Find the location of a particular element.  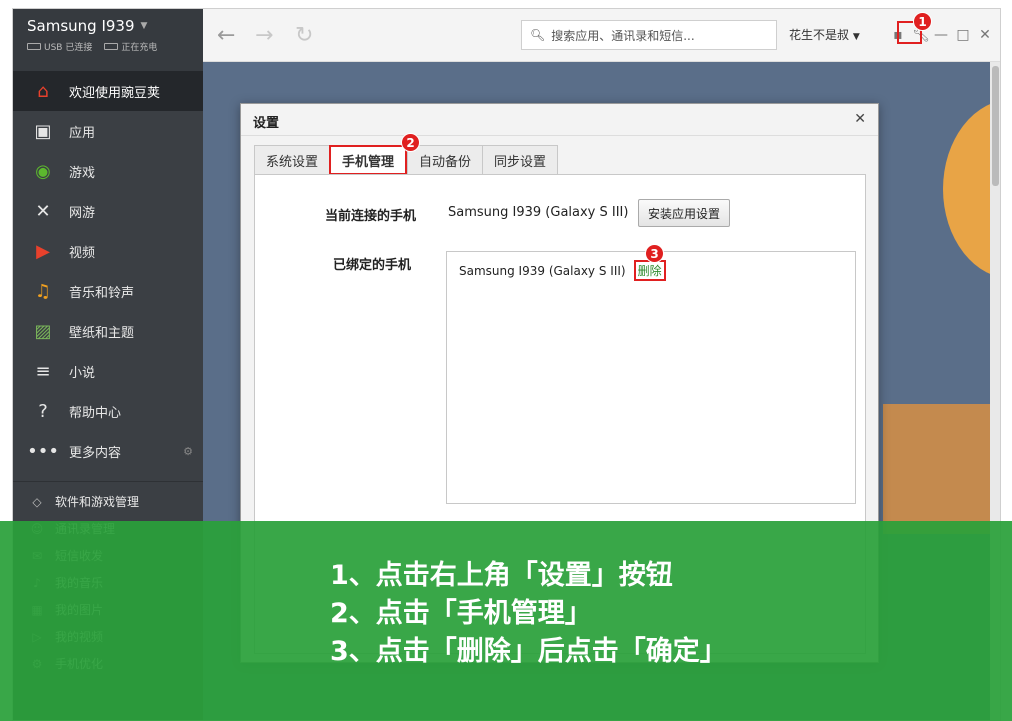

sidebar-item-label: 应用 is located at coordinates (82, 133).